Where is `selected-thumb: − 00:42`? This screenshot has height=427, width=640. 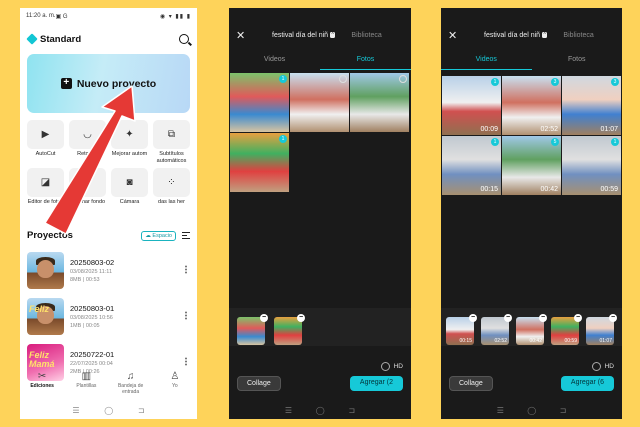
selected-thumb: − 00:42 is located at coordinates (531, 329).